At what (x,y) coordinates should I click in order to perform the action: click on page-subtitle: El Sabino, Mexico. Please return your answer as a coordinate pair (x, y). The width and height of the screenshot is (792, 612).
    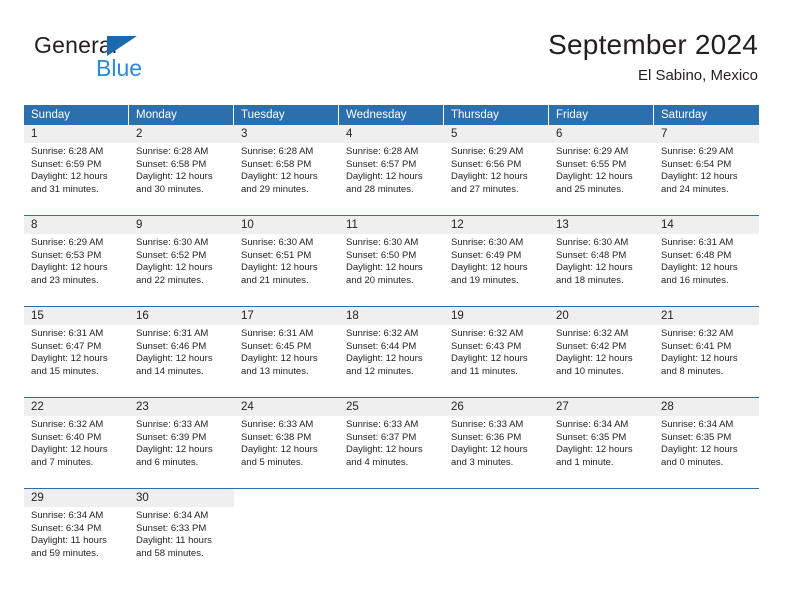
    Looking at the image, I should click on (697, 75).